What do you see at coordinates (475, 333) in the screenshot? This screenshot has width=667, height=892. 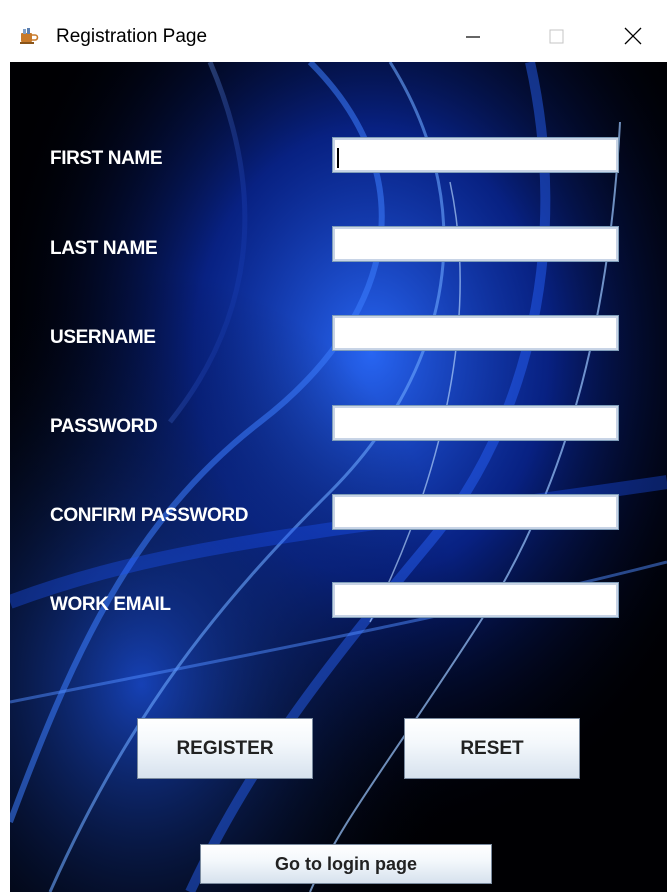 I see `username-input` at bounding box center [475, 333].